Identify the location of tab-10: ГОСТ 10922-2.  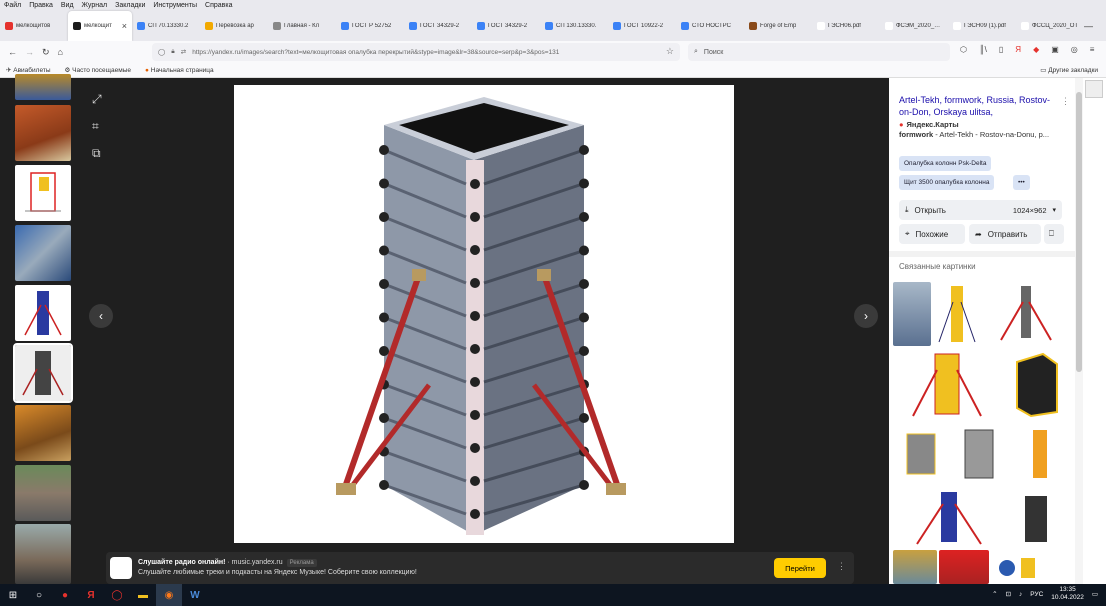
(642, 26).